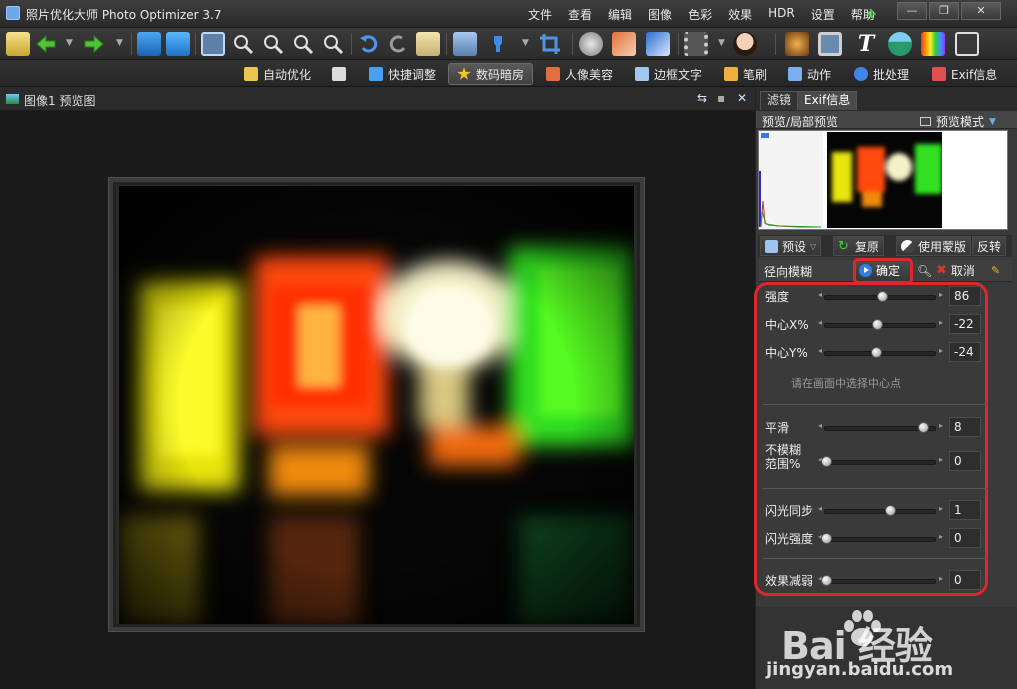  Describe the element at coordinates (967, 44) in the screenshot. I see `frame-stack-icon` at that location.